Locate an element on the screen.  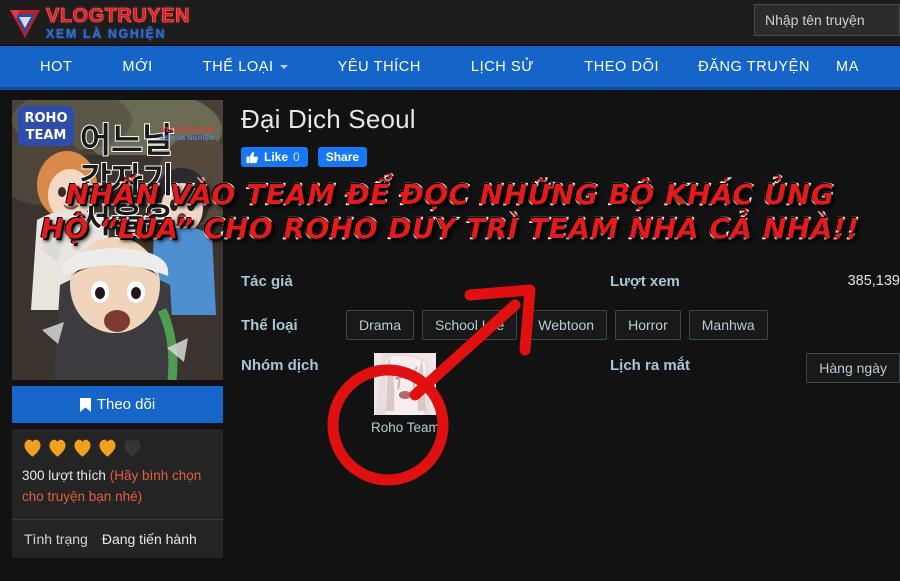
like-count-text: 300 lượt thích is located at coordinates (64, 475).